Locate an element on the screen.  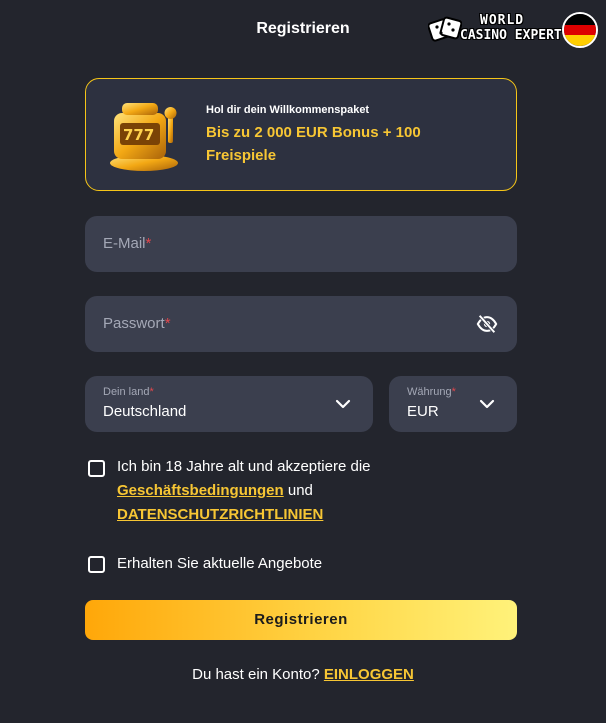
email-placeholder-text: E-Mail is located at coordinates (124, 243).